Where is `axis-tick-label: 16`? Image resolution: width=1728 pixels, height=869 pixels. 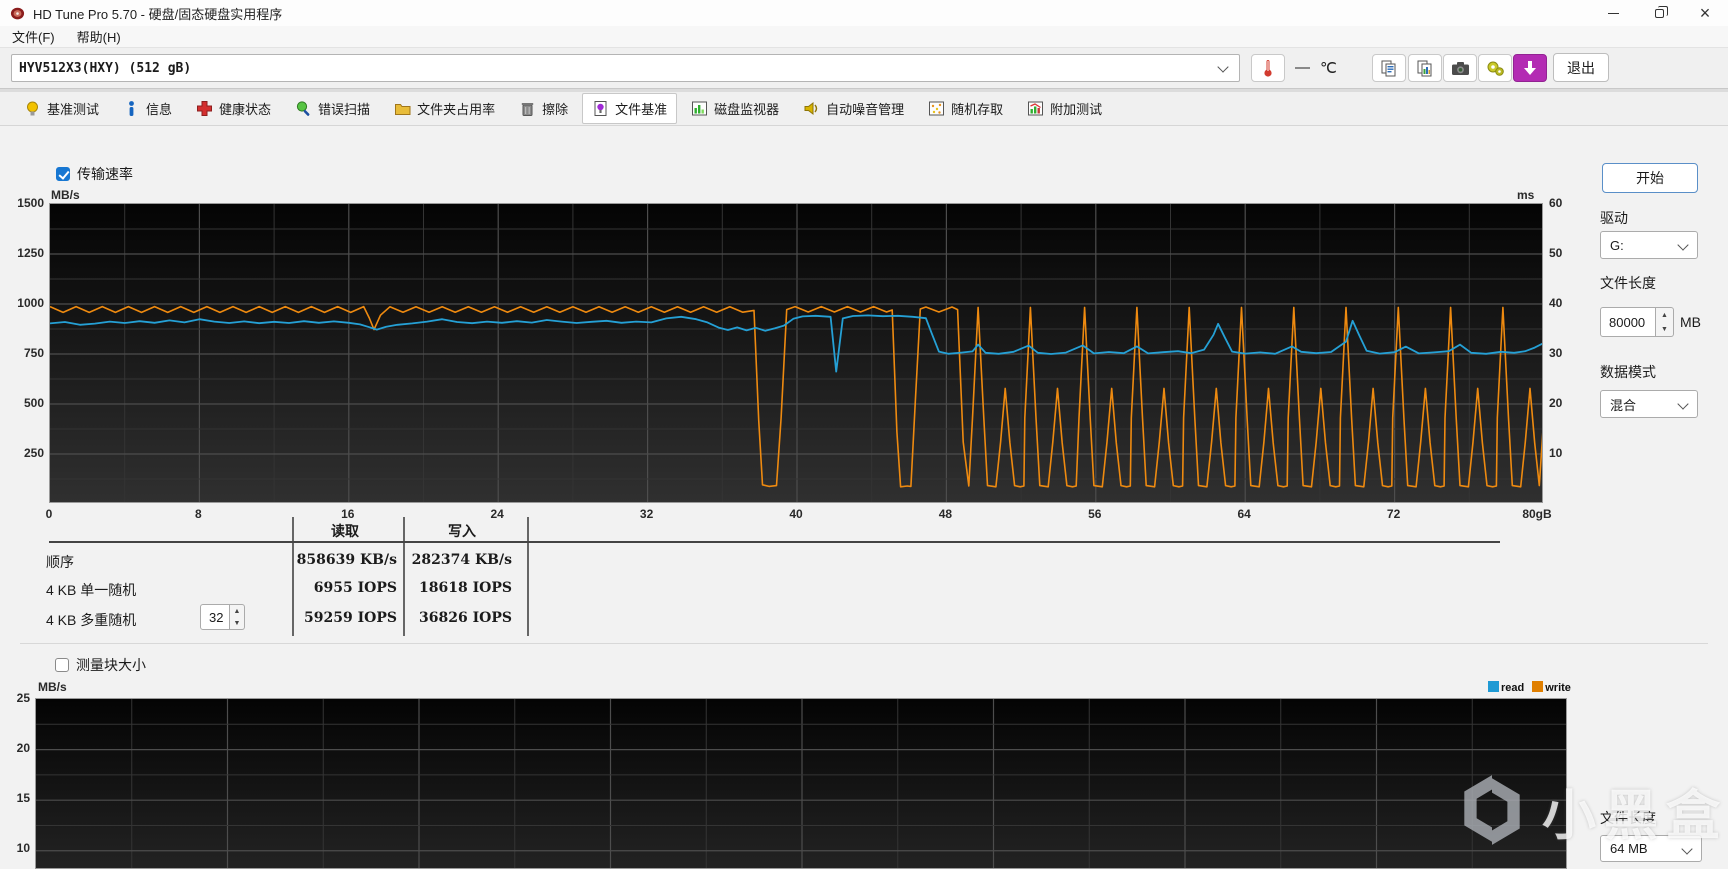 axis-tick-label: 16 is located at coordinates (348, 514).